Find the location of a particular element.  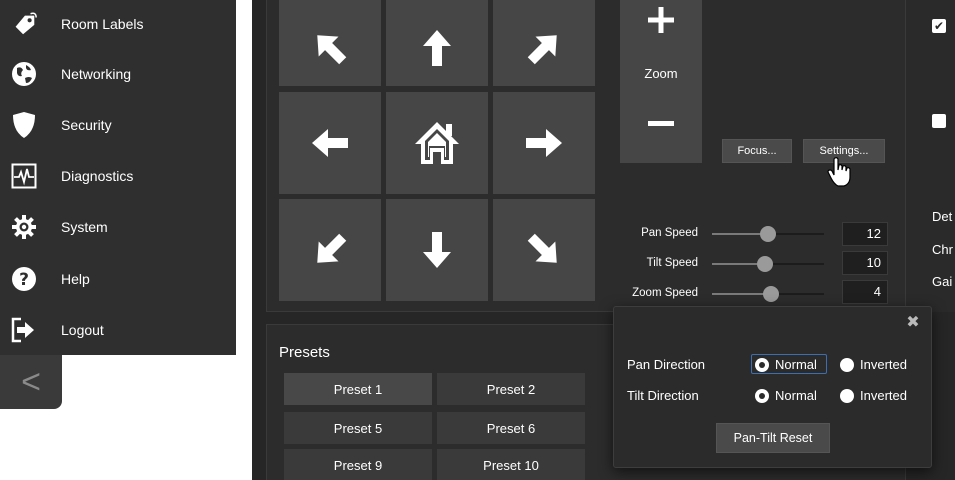

tilt-normal-radio: Normal is located at coordinates (786, 395).